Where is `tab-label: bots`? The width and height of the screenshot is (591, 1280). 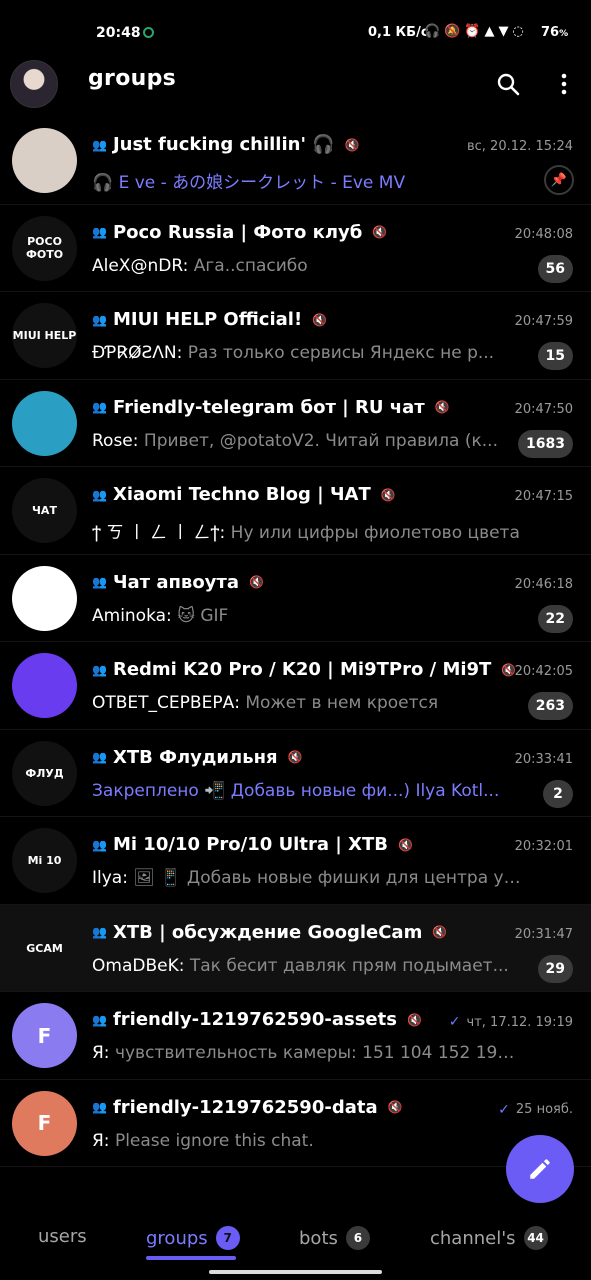
tab-label: bots is located at coordinates (318, 1238).